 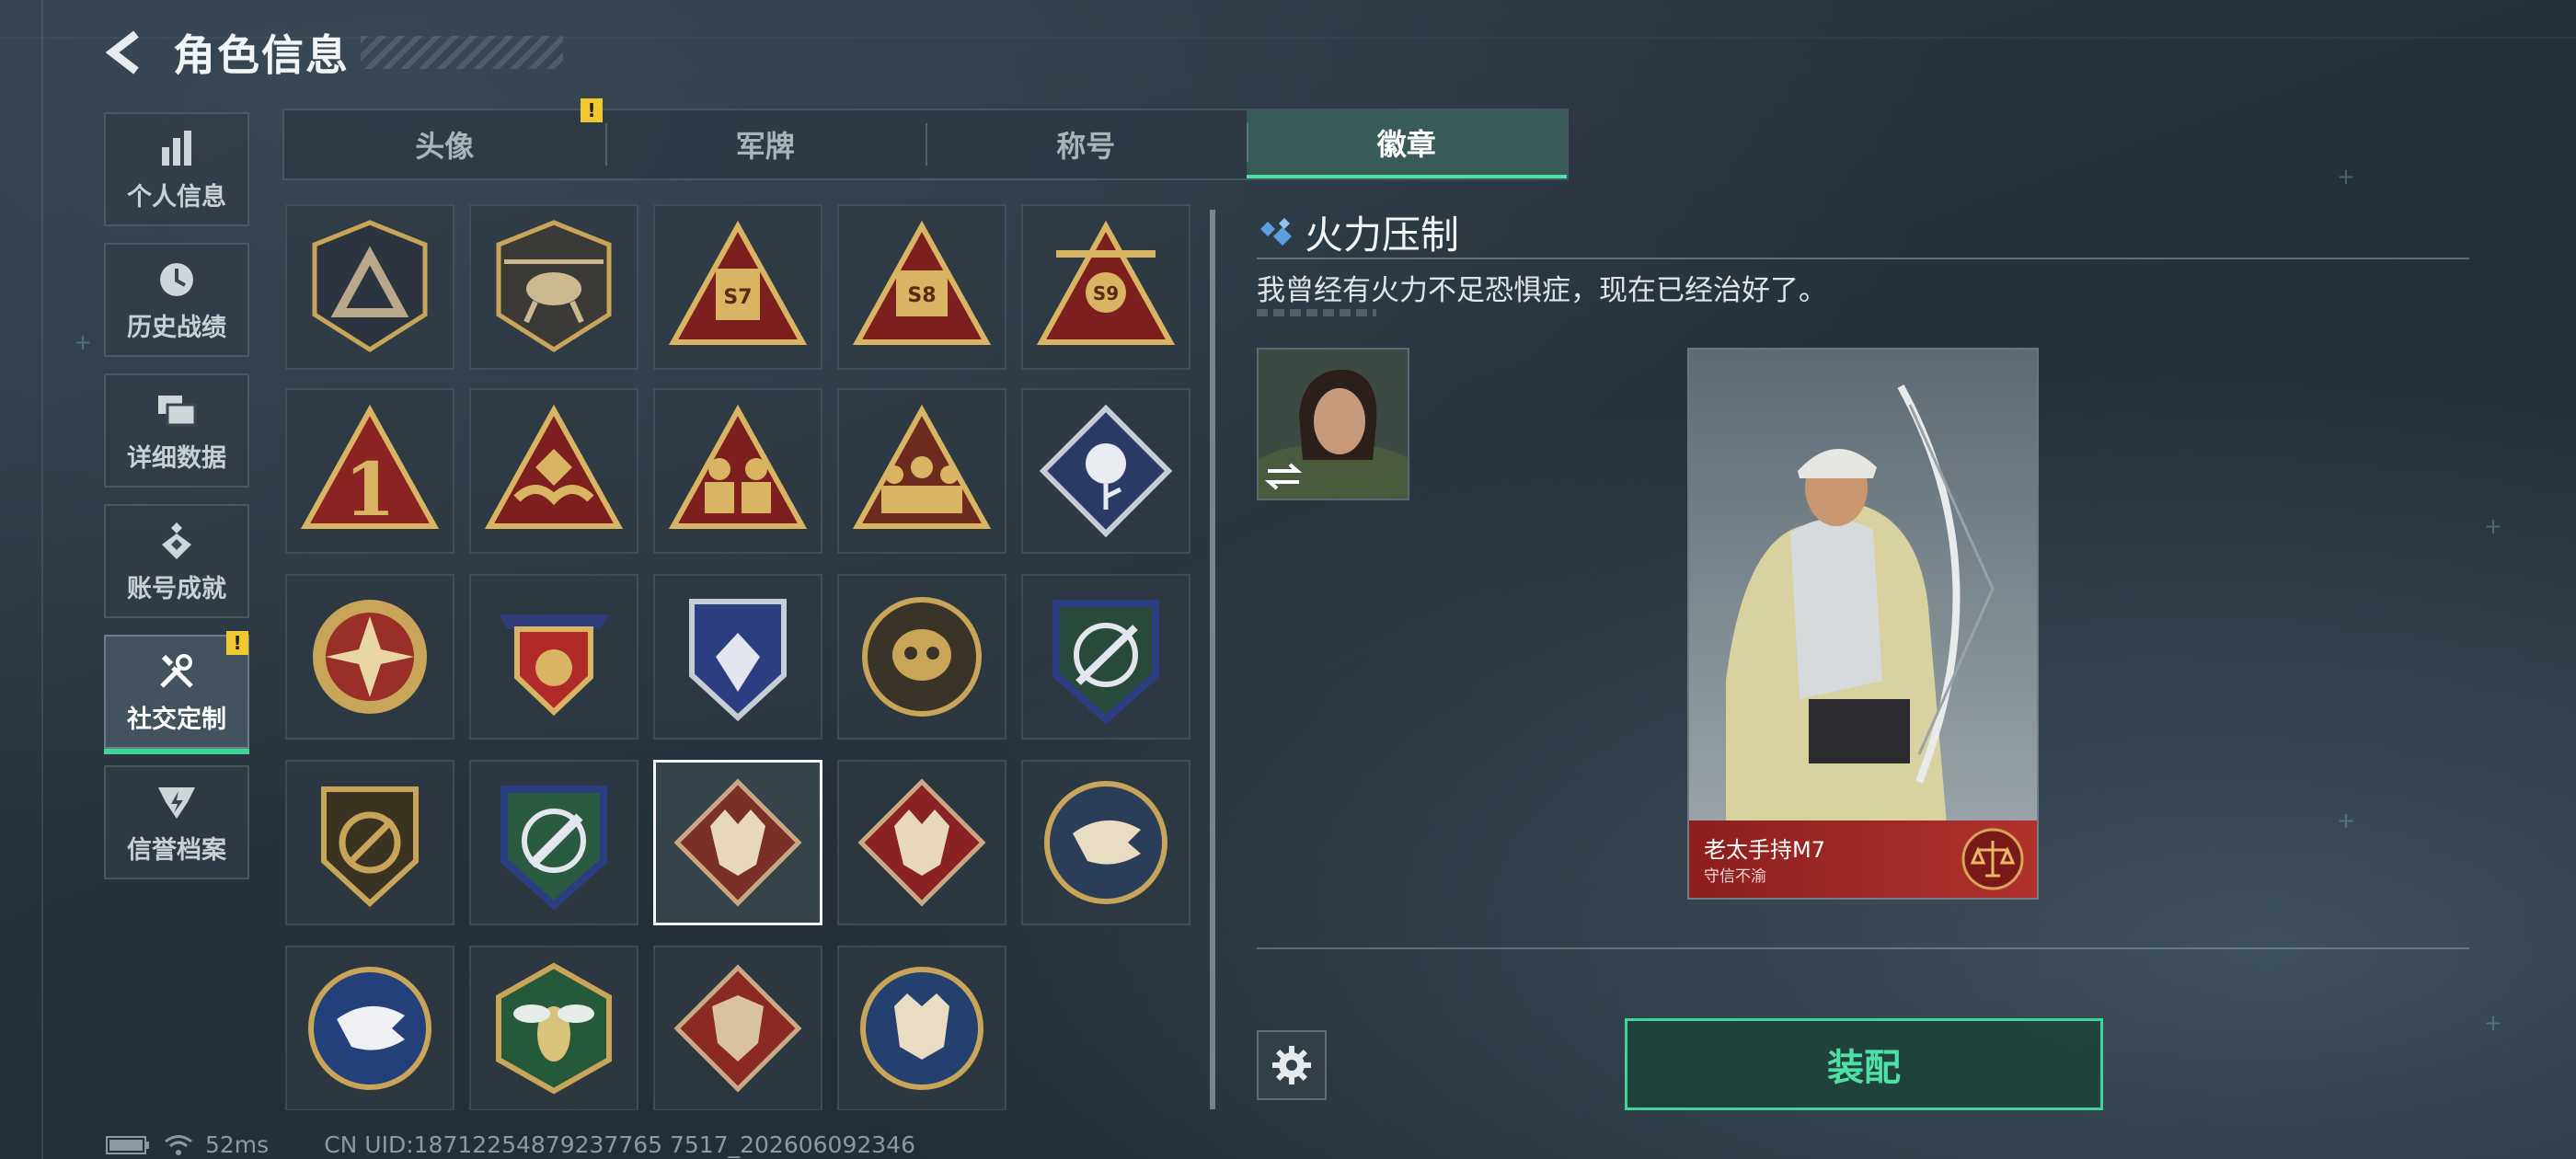 I want to click on tab-title: 称号, so click(x=1086, y=144).